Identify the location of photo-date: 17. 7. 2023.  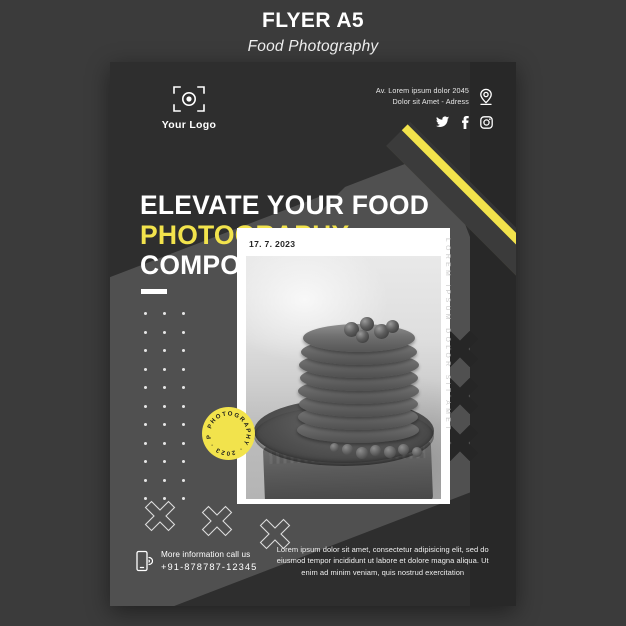
(272, 244).